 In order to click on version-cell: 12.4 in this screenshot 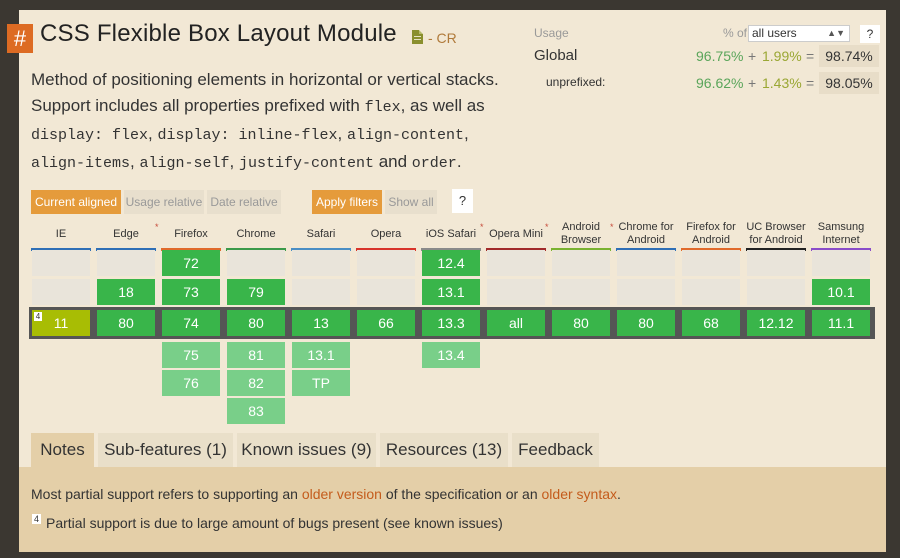, I will do `click(451, 263)`.